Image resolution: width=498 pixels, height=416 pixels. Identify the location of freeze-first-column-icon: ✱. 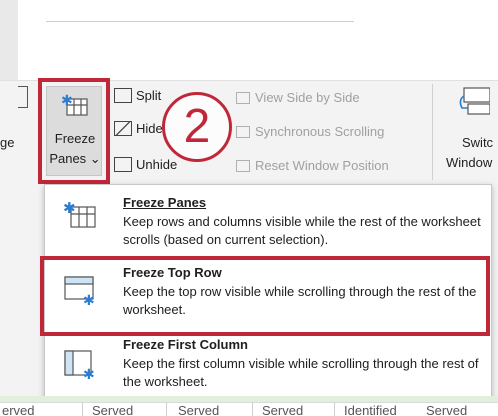
(79, 364).